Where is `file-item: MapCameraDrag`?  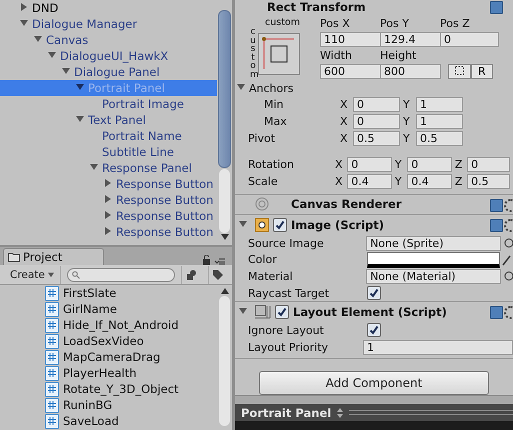
file-item: MapCameraDrag is located at coordinates (131, 357).